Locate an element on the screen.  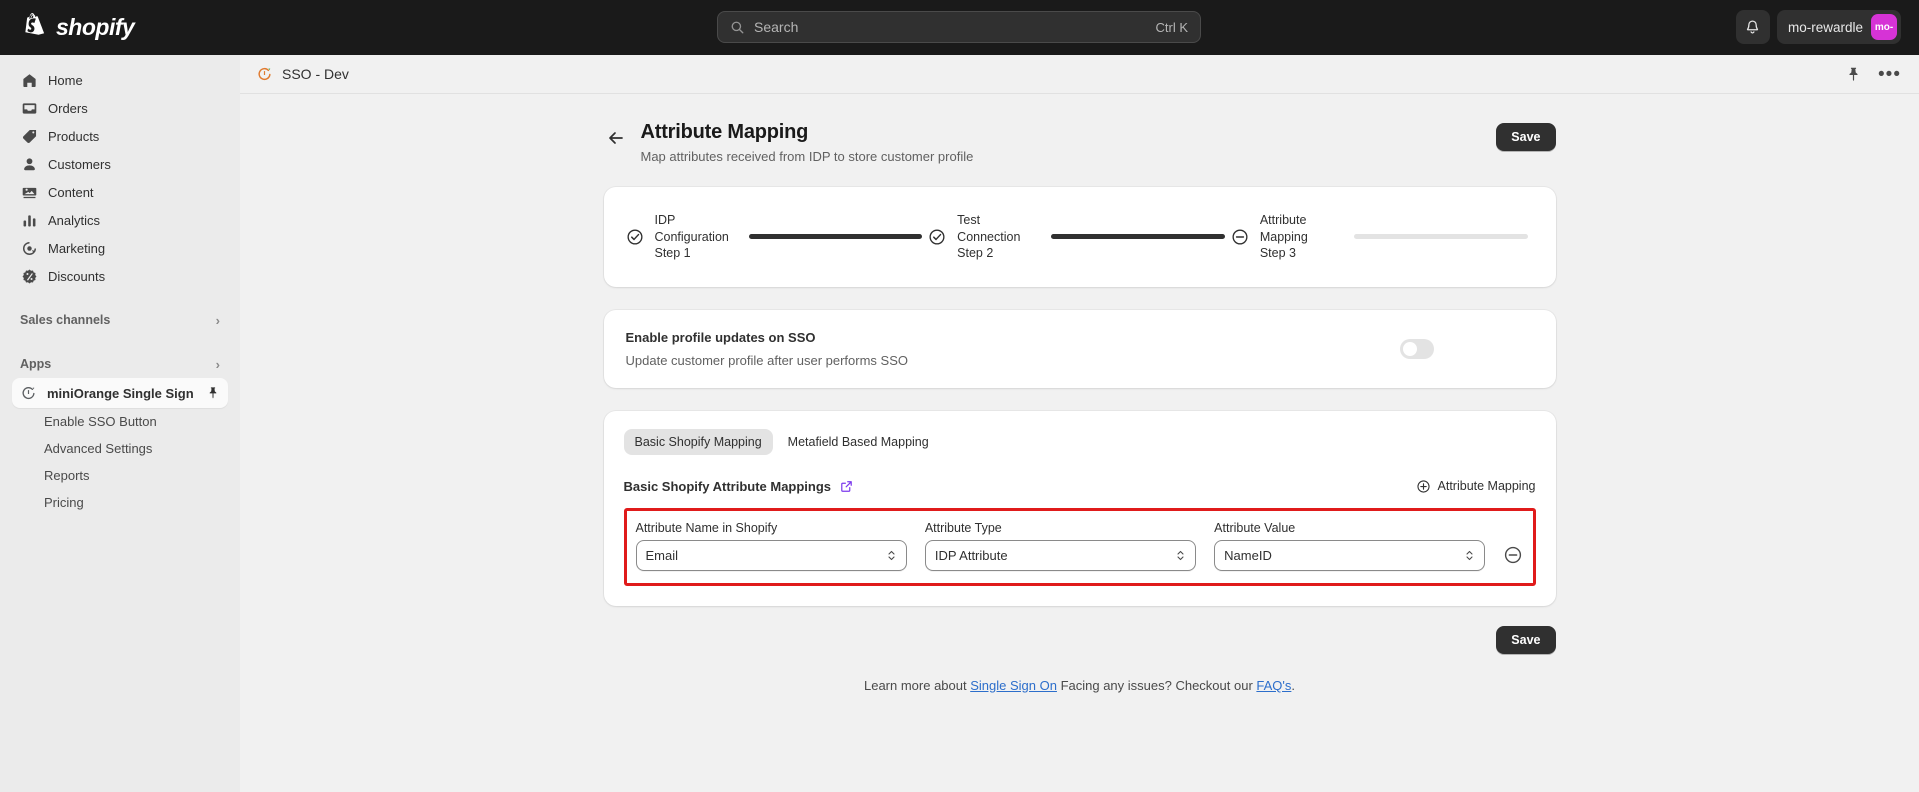
sidebar-subitem-advanced-settings: Advanced Settings is located at coordinates (120, 448).